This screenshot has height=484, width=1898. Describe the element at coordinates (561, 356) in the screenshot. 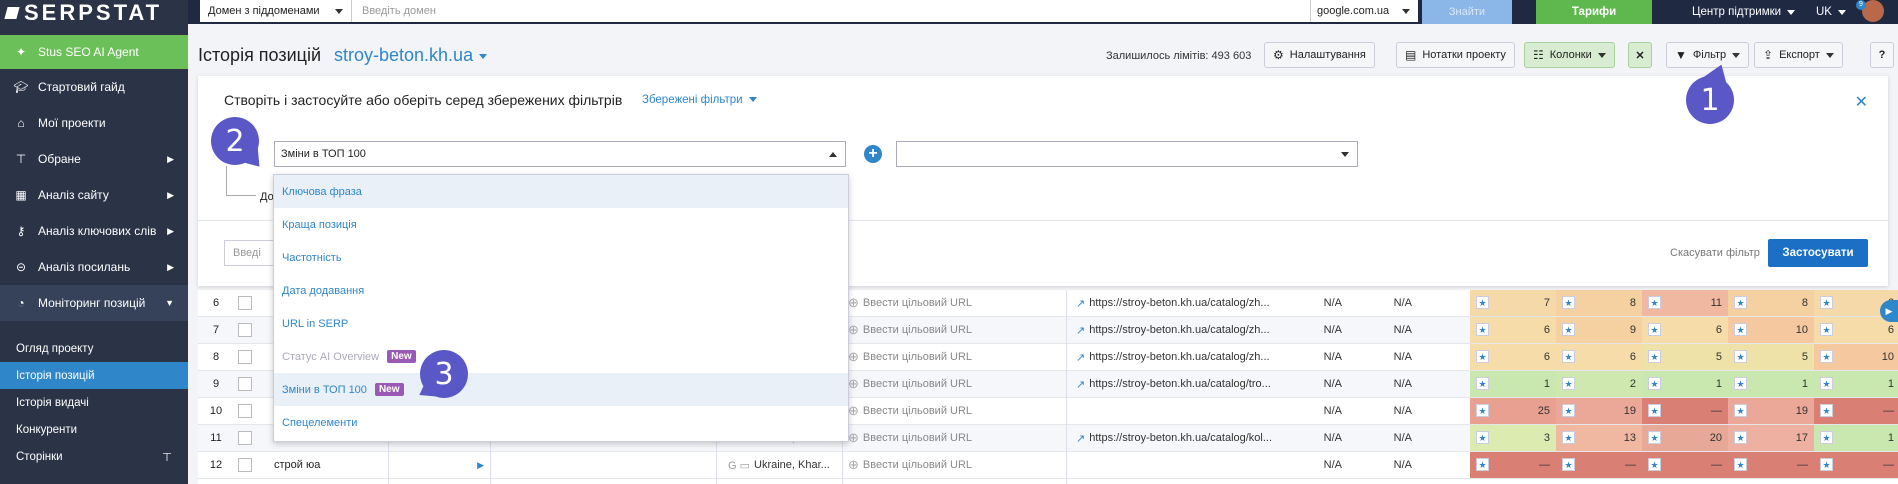

I see `dropdown-option: Статус AI Overview New` at that location.